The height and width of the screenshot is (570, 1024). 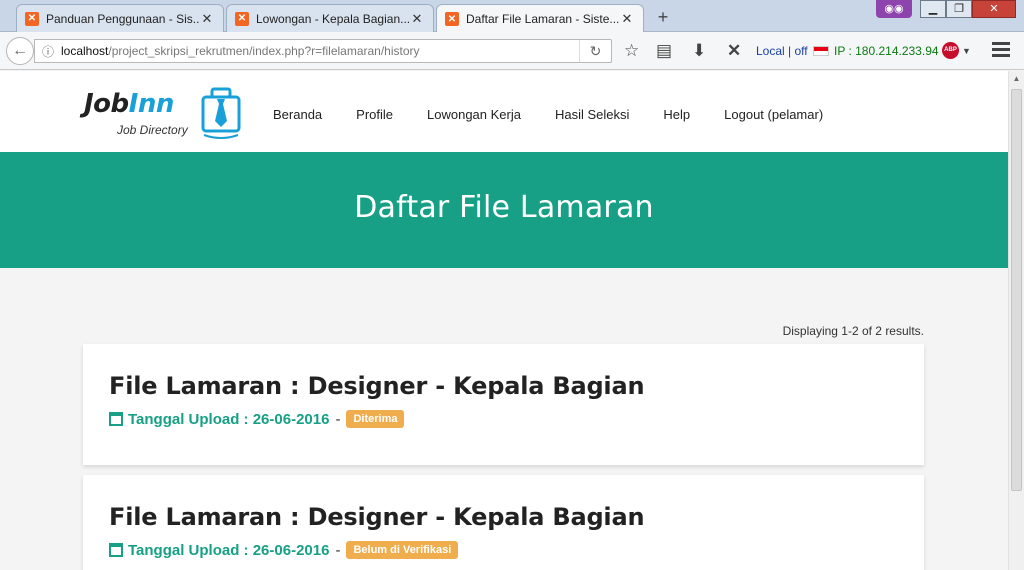 What do you see at coordinates (1016, 79) in the screenshot?
I see `scroll-up-arrow-icon: ▲` at bounding box center [1016, 79].